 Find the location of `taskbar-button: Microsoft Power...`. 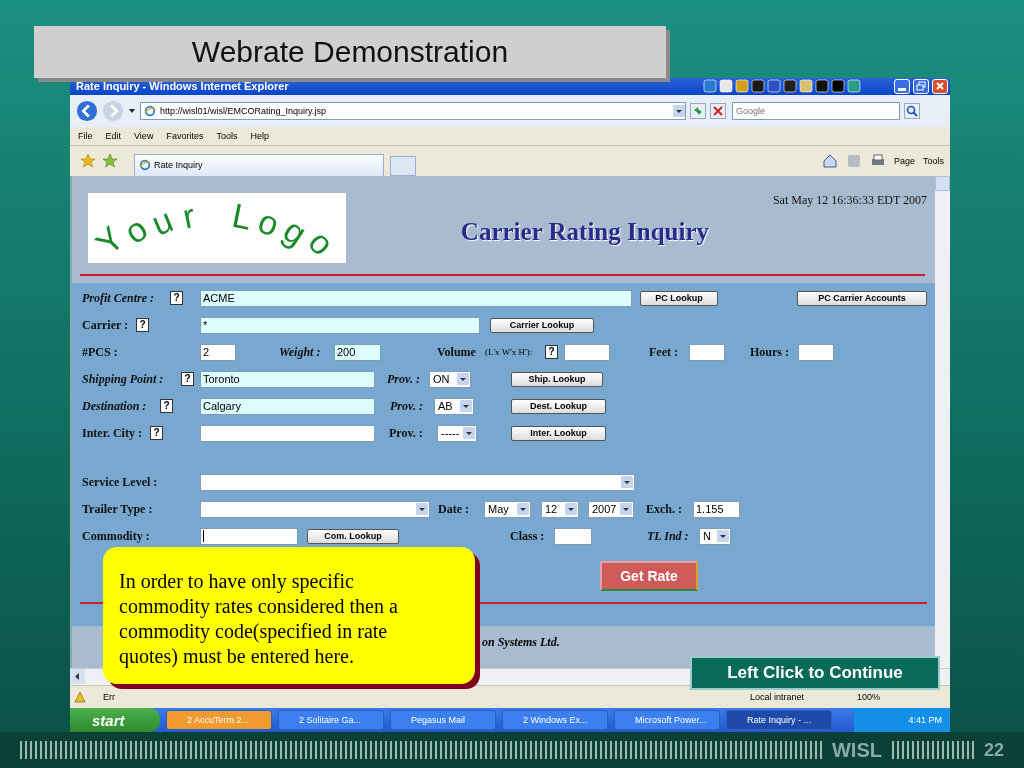

taskbar-button: Microsoft Power... is located at coordinates (667, 720).